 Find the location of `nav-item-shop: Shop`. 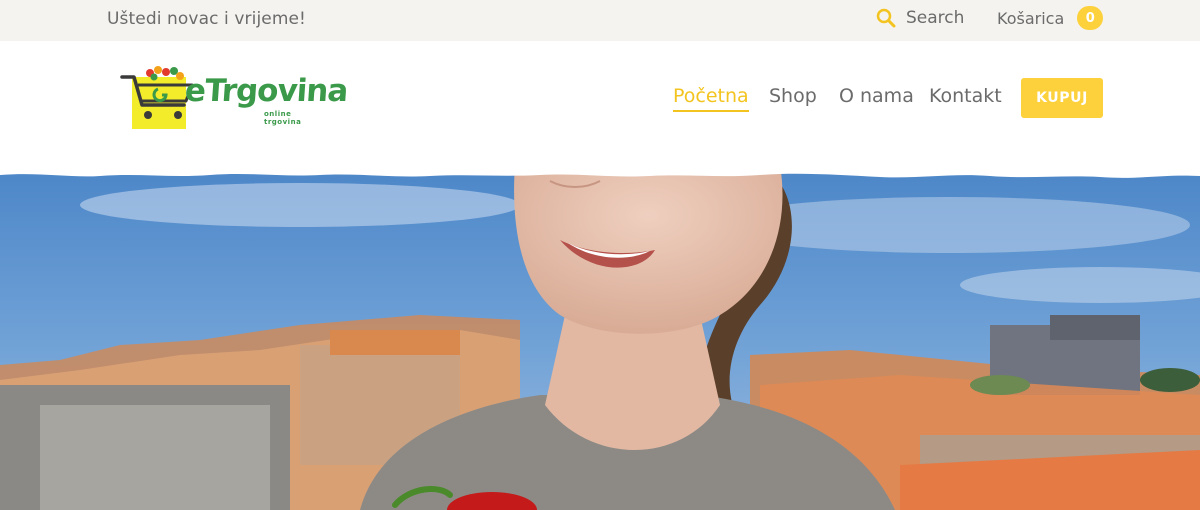

nav-item-shop: Shop is located at coordinates (793, 96).